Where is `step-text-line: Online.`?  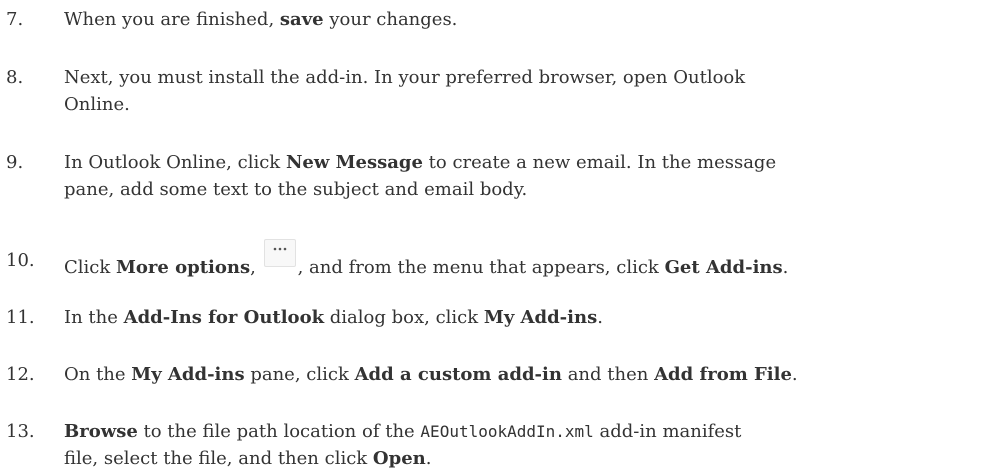 step-text-line: Online. is located at coordinates (524, 104).